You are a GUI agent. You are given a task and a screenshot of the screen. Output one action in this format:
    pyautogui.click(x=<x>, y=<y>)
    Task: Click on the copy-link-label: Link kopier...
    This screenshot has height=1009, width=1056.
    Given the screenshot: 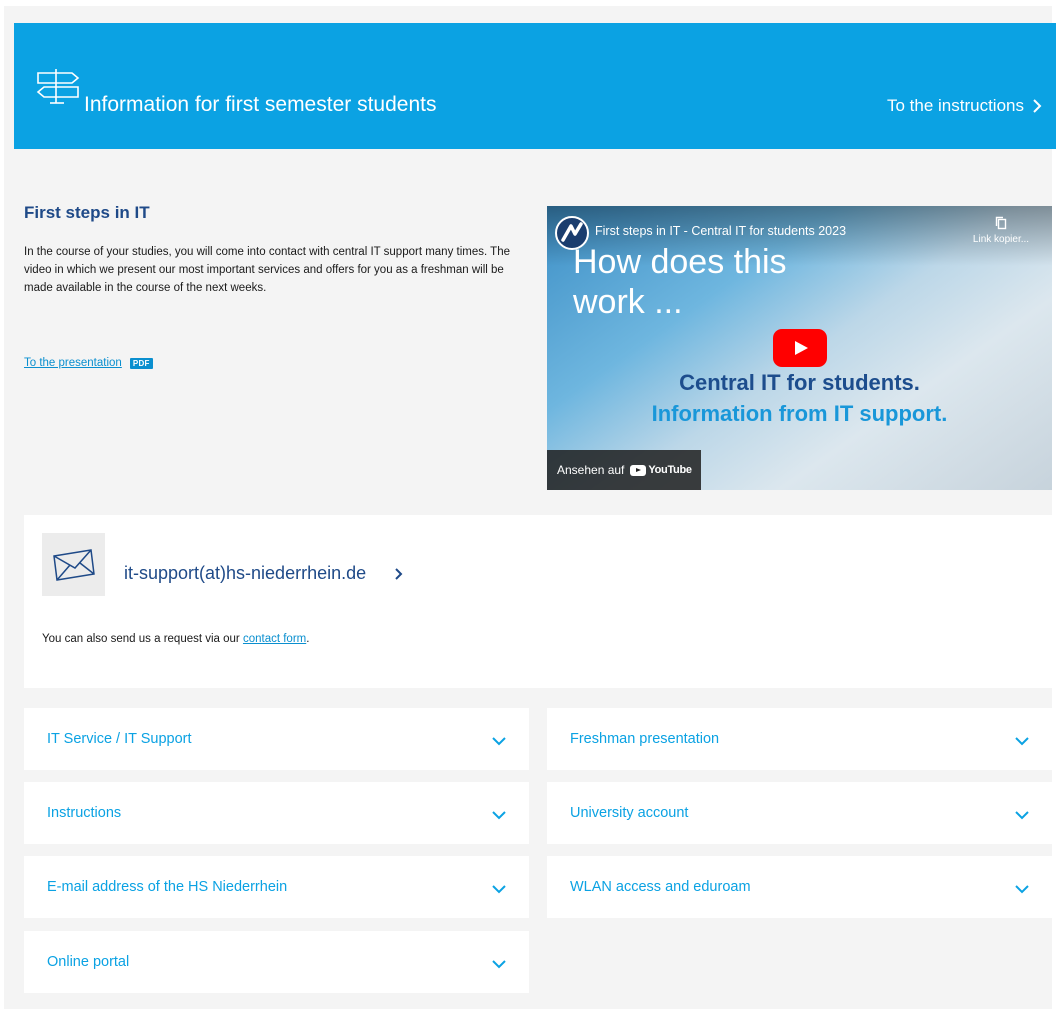 What is the action you would take?
    pyautogui.click(x=1001, y=239)
    